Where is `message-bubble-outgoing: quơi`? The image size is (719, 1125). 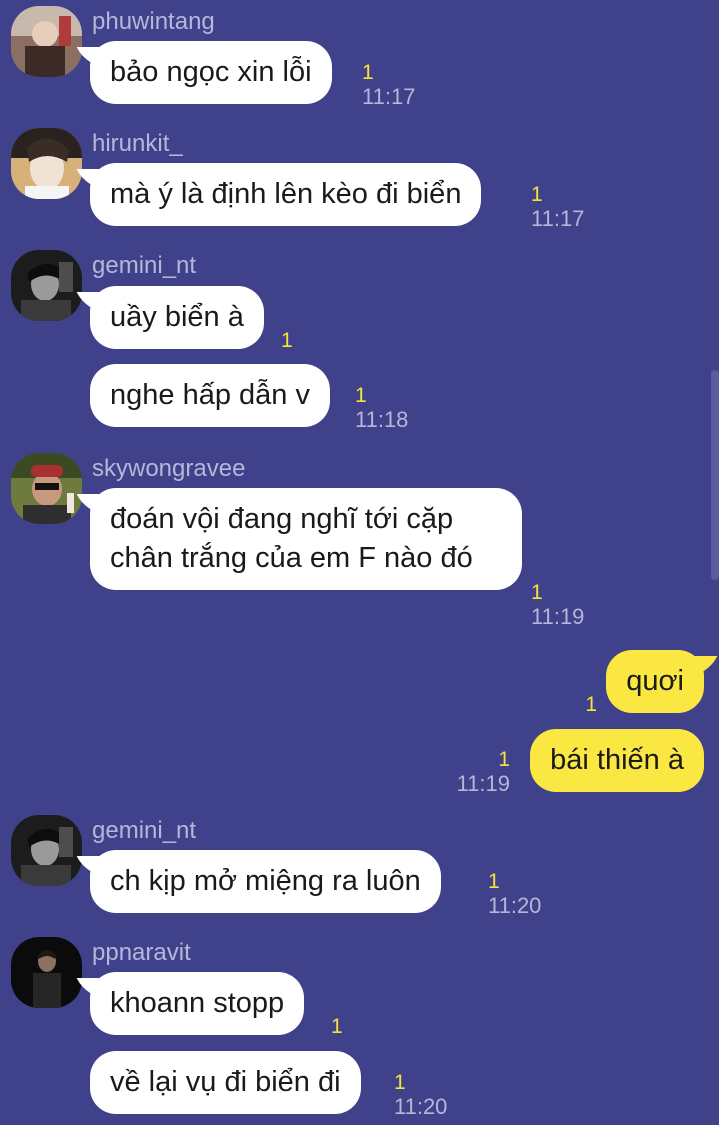
message-bubble-outgoing: quơi is located at coordinates (655, 681).